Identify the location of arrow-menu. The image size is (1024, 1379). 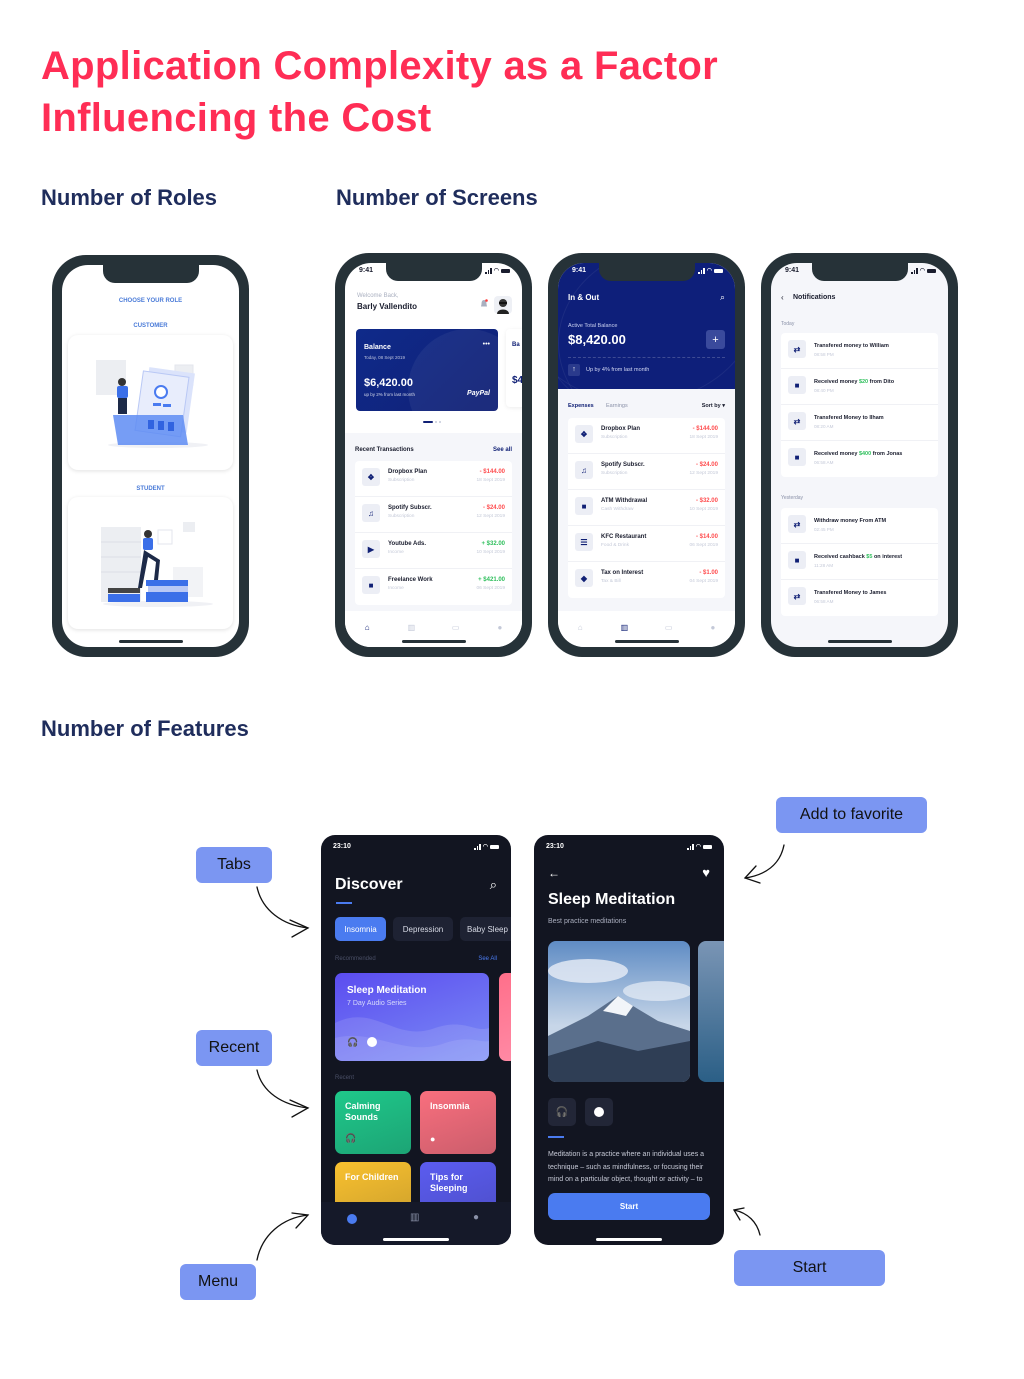
(282, 1237).